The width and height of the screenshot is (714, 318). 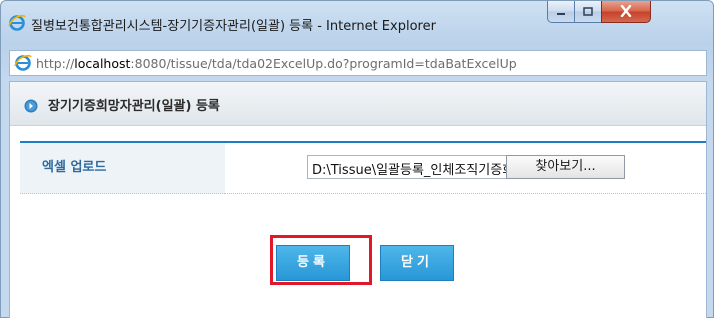 I want to click on circle-arrow-icon, so click(x=31, y=105).